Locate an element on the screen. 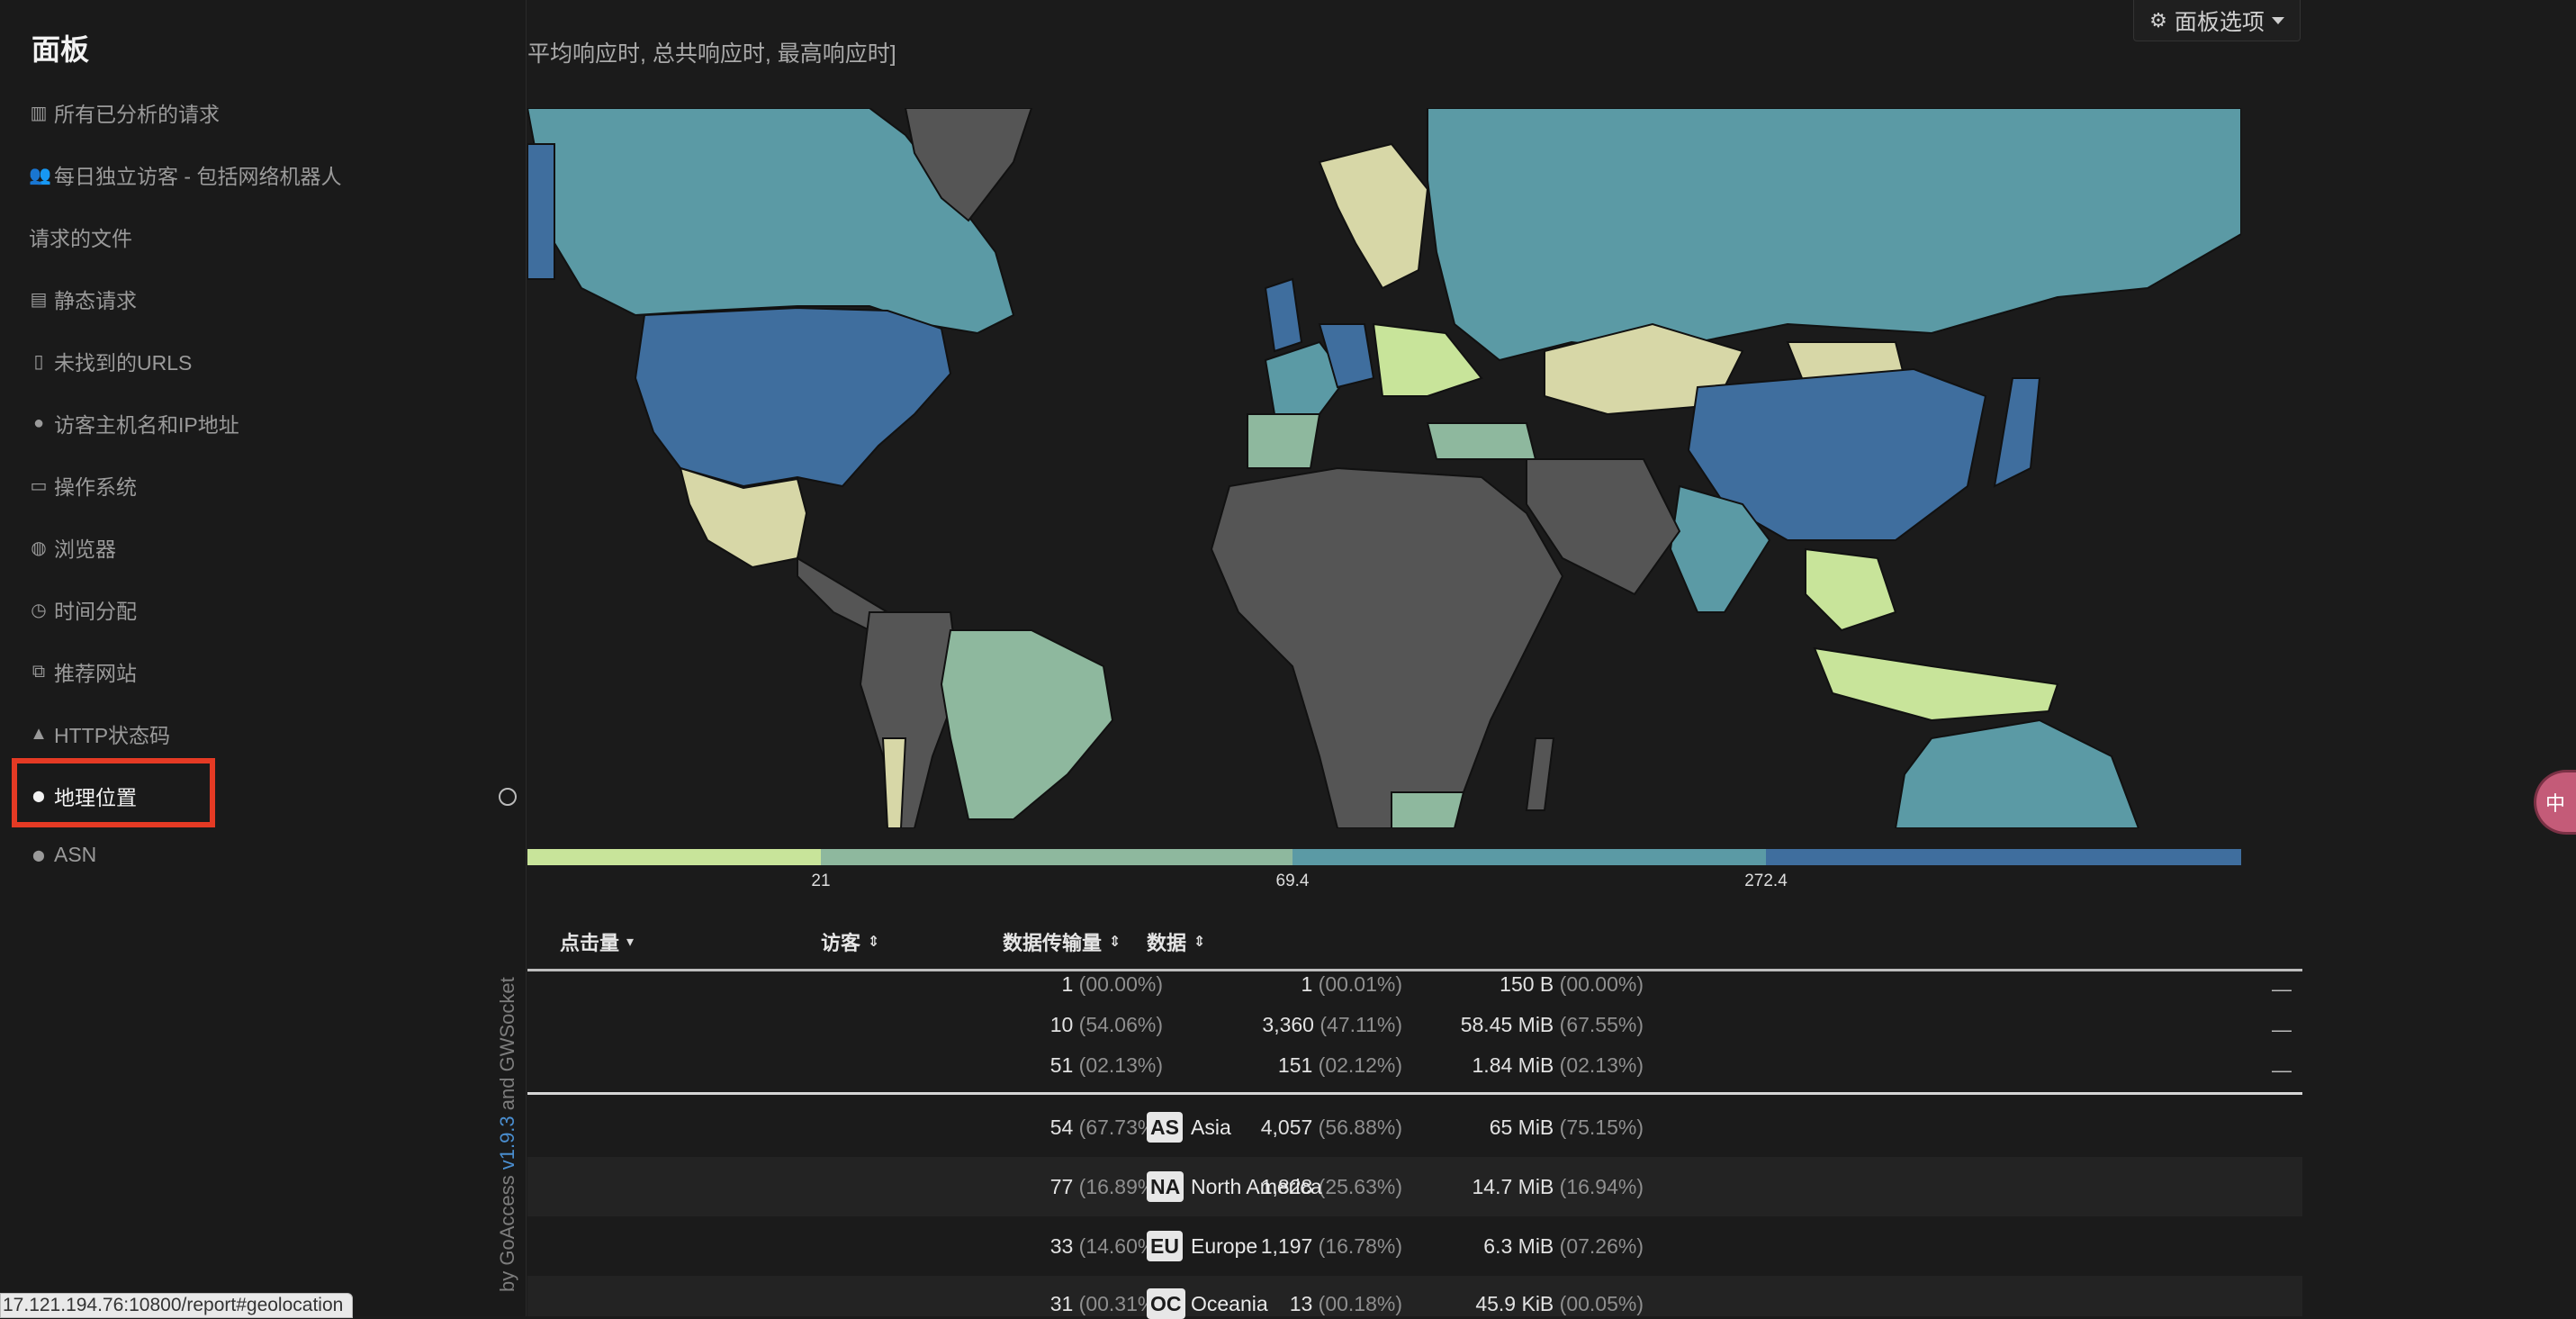 This screenshot has height=1319, width=2576. map-region-eastern-europe is located at coordinates (1427, 360).